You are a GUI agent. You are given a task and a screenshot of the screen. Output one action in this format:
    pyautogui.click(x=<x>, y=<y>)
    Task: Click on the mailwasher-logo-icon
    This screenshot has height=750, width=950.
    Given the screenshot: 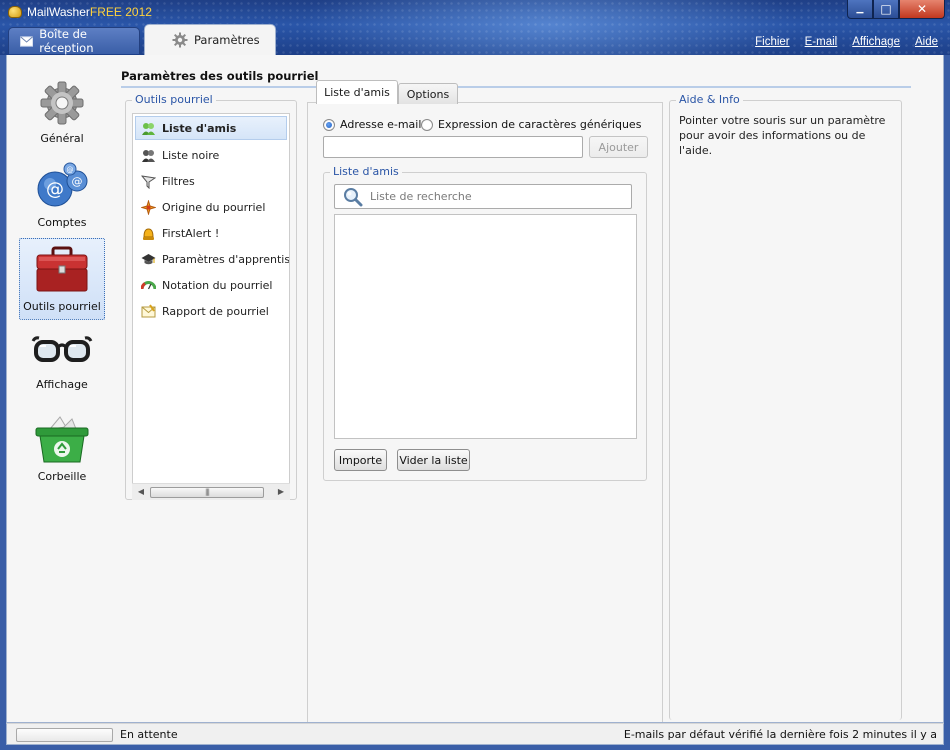 What is the action you would take?
    pyautogui.click(x=15, y=12)
    